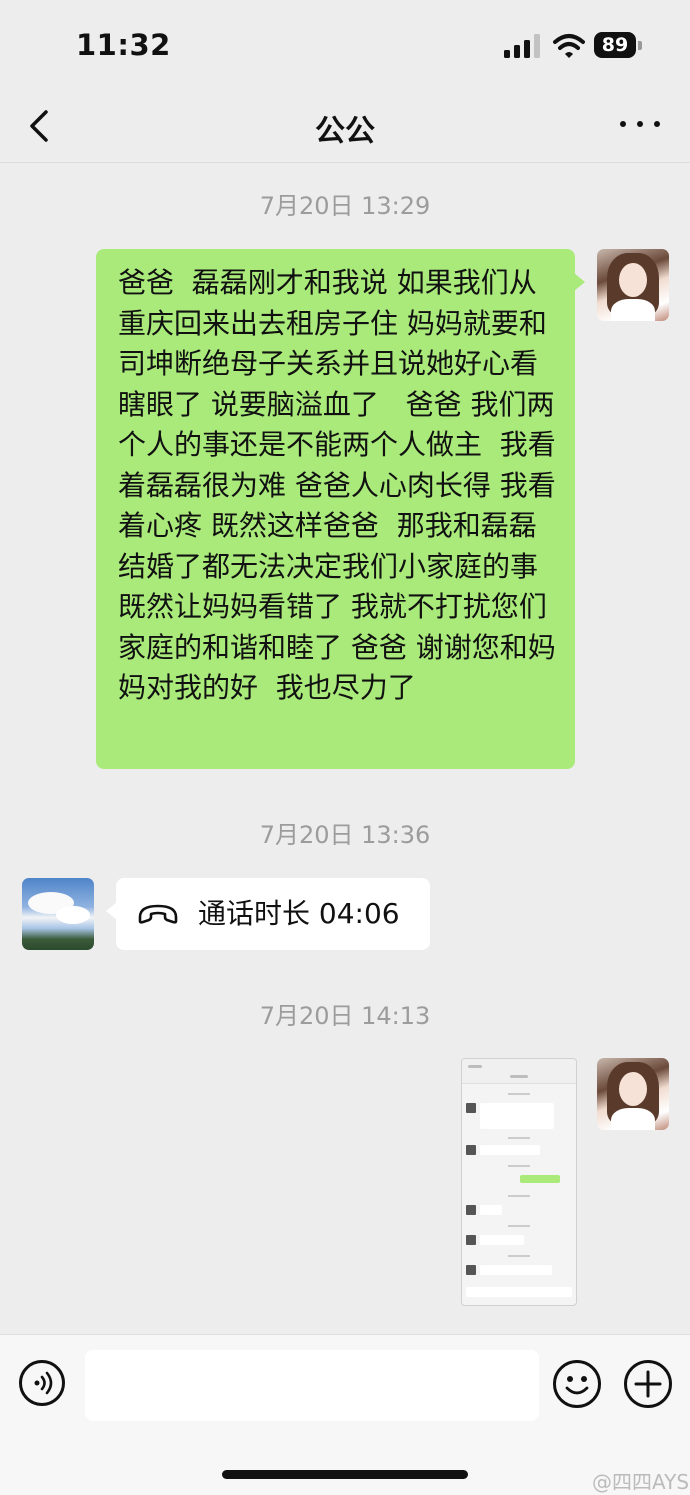 The height and width of the screenshot is (1495, 690). I want to click on message-timestamp: 7月20日 13:29, so click(345, 206).